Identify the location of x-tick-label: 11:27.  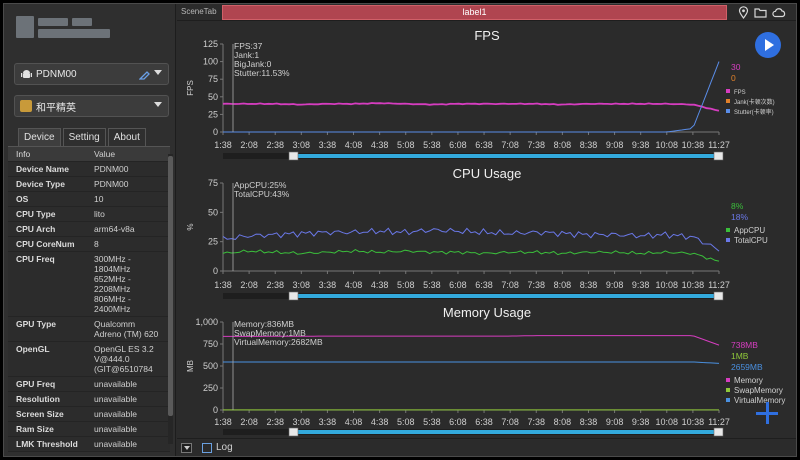
(719, 285).